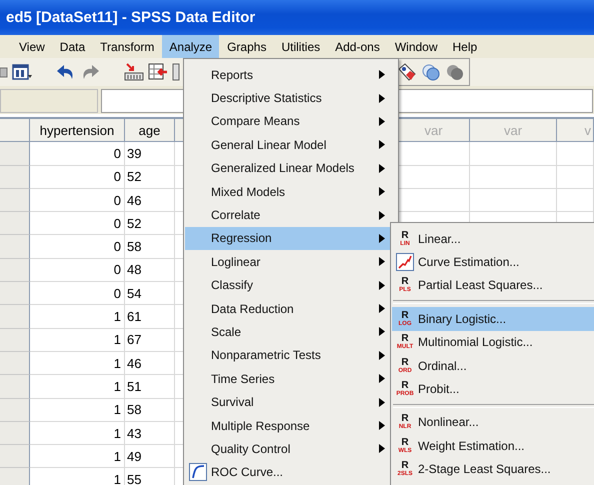 The image size is (594, 485). I want to click on table-cell: 54, so click(150, 294).